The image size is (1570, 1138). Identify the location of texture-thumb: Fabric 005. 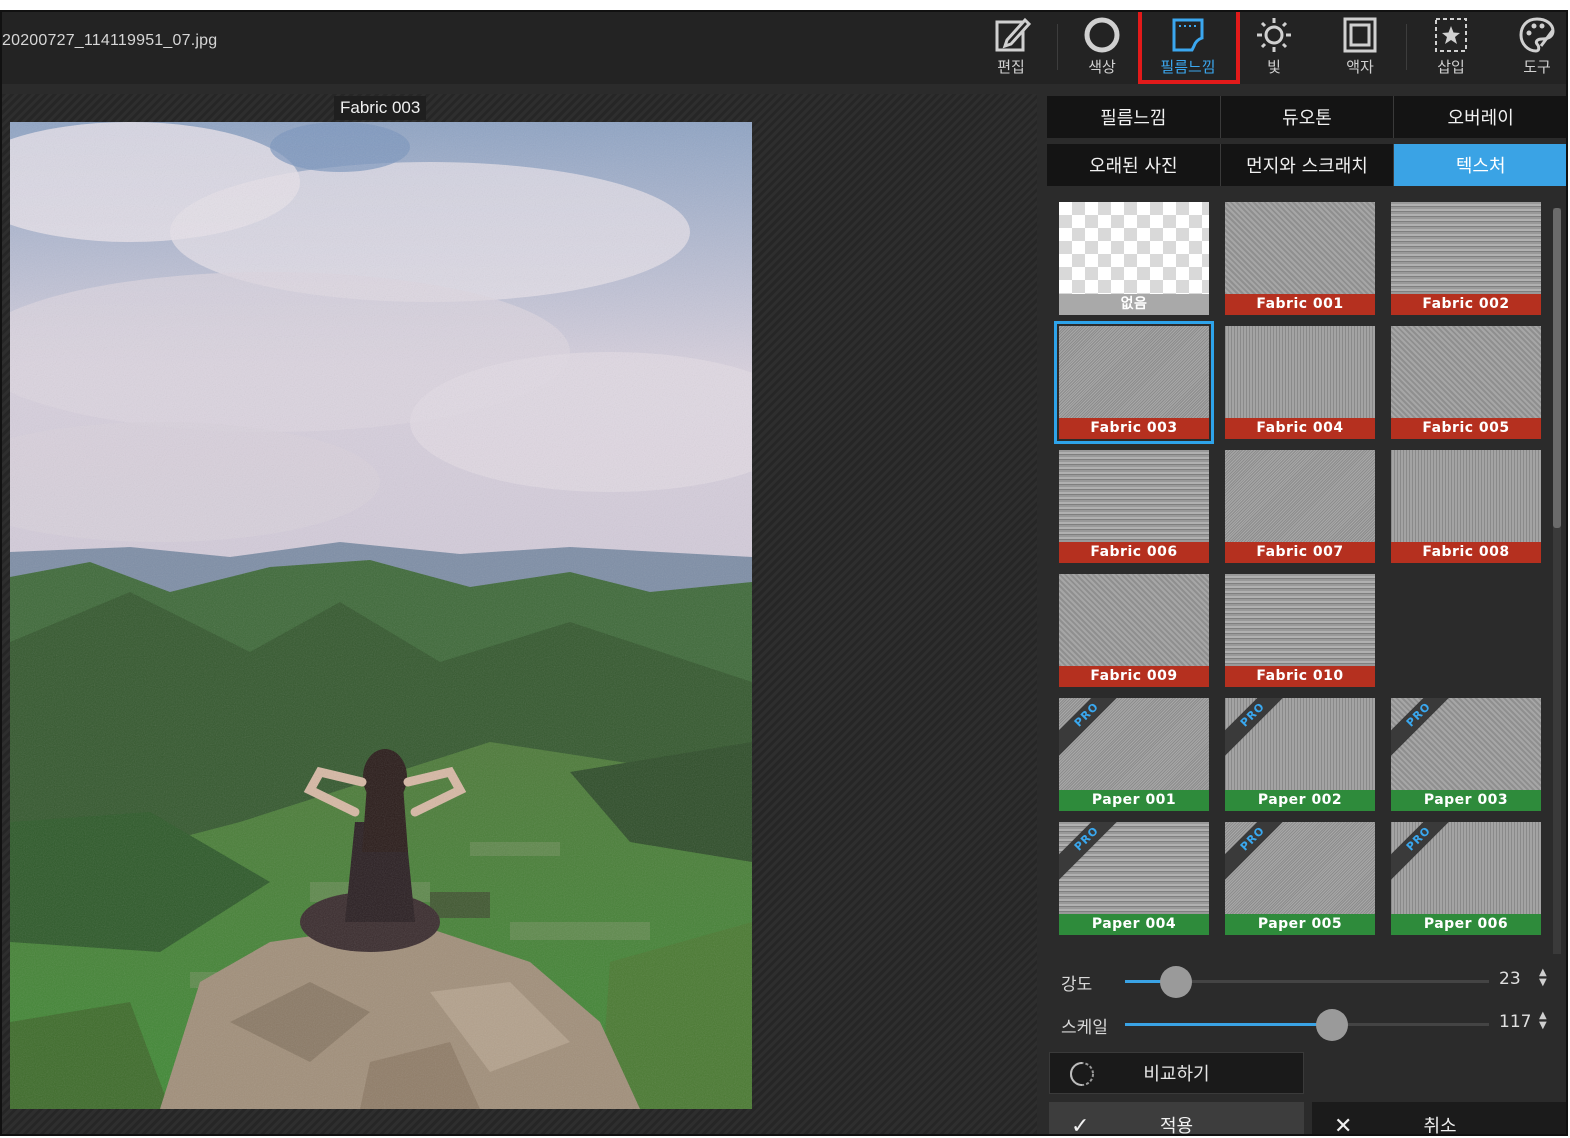
(1466, 382).